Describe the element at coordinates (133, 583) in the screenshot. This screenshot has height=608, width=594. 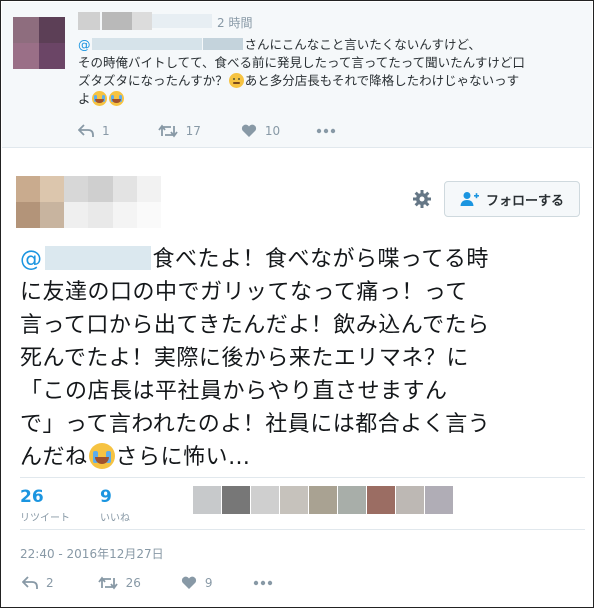
I see `retweet-count: 26` at that location.